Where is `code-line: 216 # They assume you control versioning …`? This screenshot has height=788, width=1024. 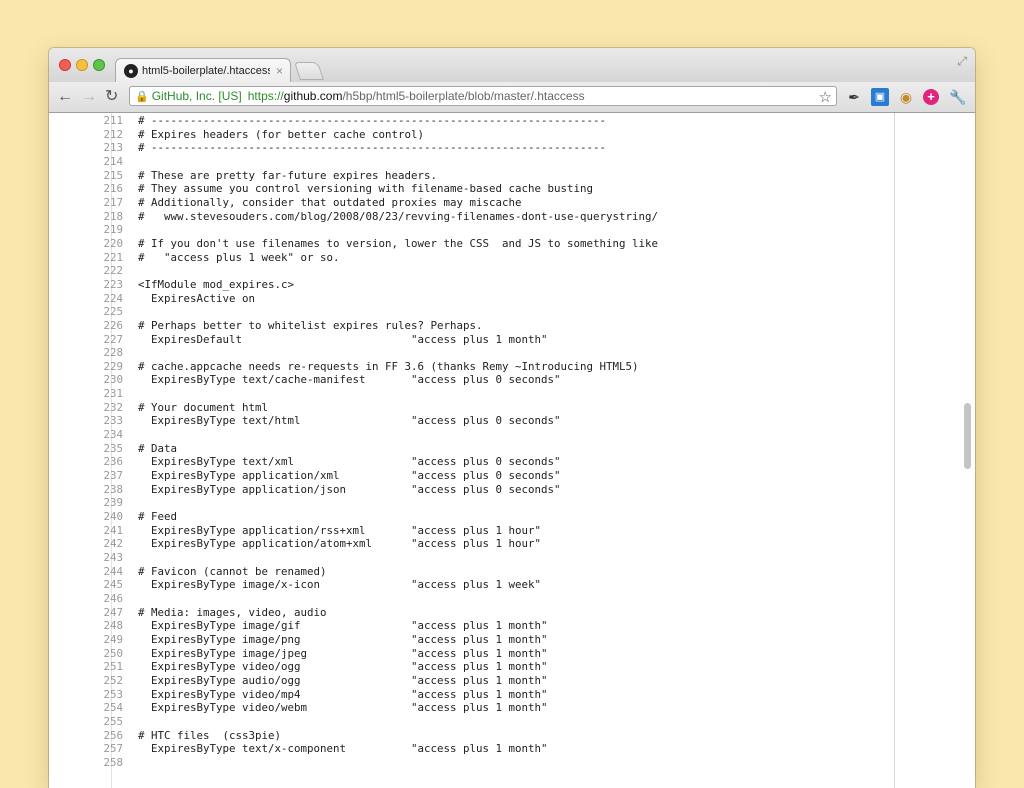
code-line: 216 # They assume you control versioning … is located at coordinates (353, 189).